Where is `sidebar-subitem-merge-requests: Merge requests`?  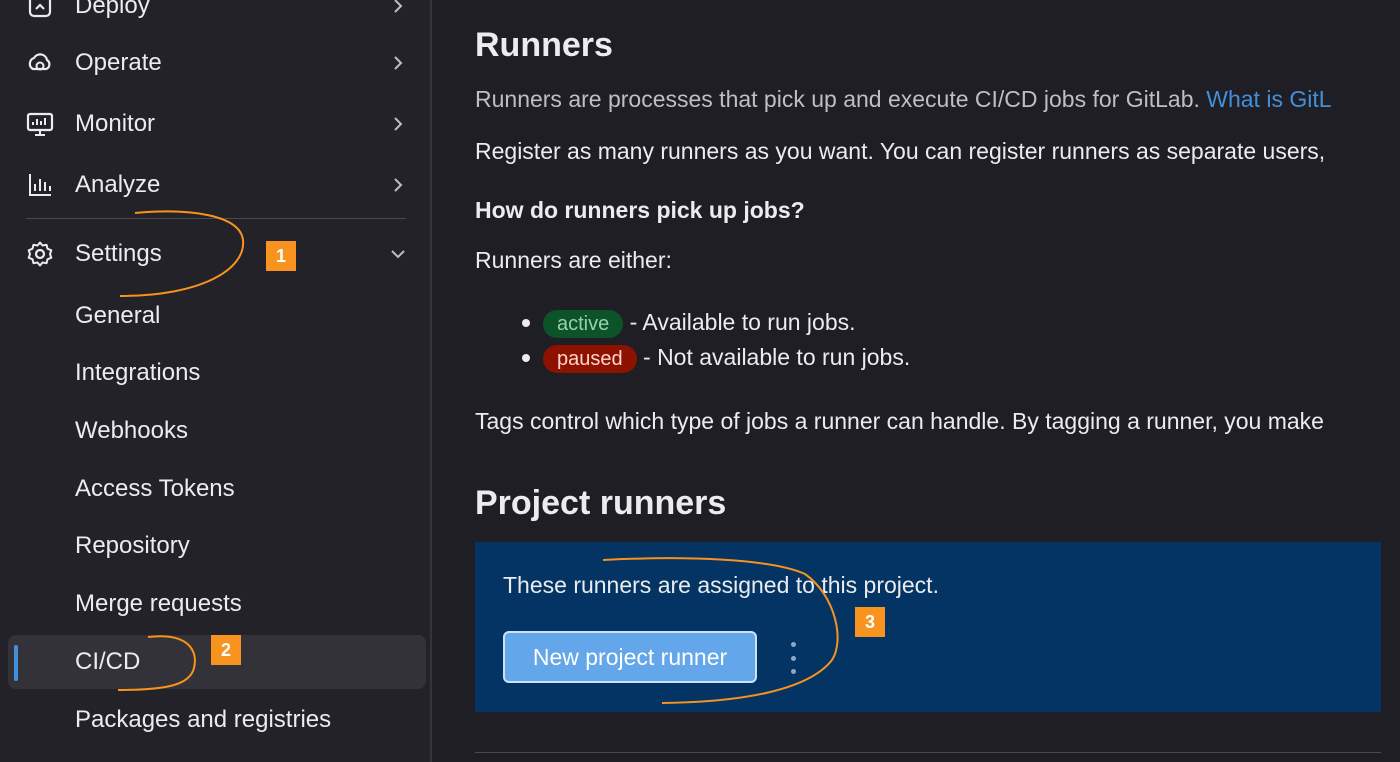 sidebar-subitem-merge-requests: Merge requests is located at coordinates (217, 604).